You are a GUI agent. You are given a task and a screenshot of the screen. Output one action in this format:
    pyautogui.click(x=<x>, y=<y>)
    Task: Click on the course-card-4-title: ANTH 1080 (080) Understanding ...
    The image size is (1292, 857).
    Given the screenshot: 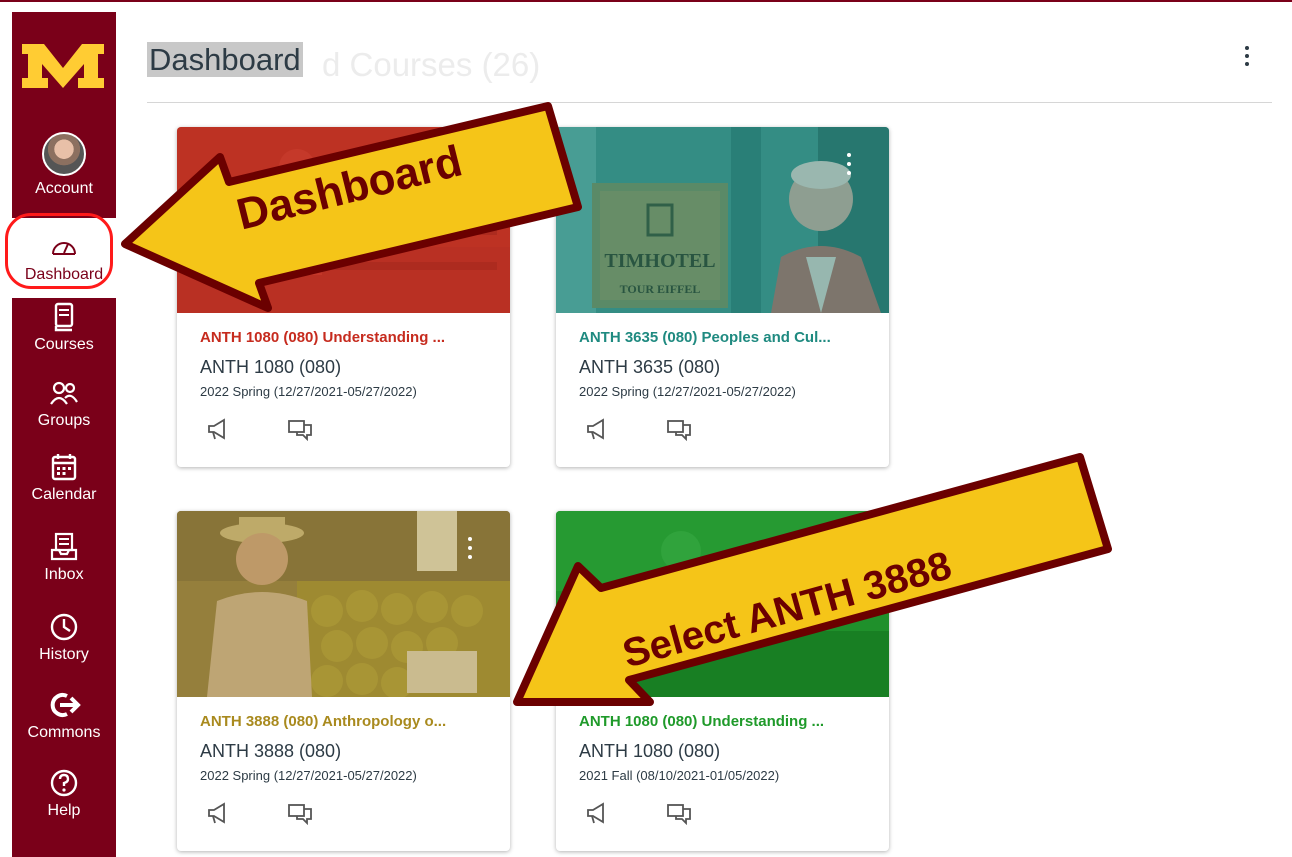 What is the action you would take?
    pyautogui.click(x=701, y=721)
    